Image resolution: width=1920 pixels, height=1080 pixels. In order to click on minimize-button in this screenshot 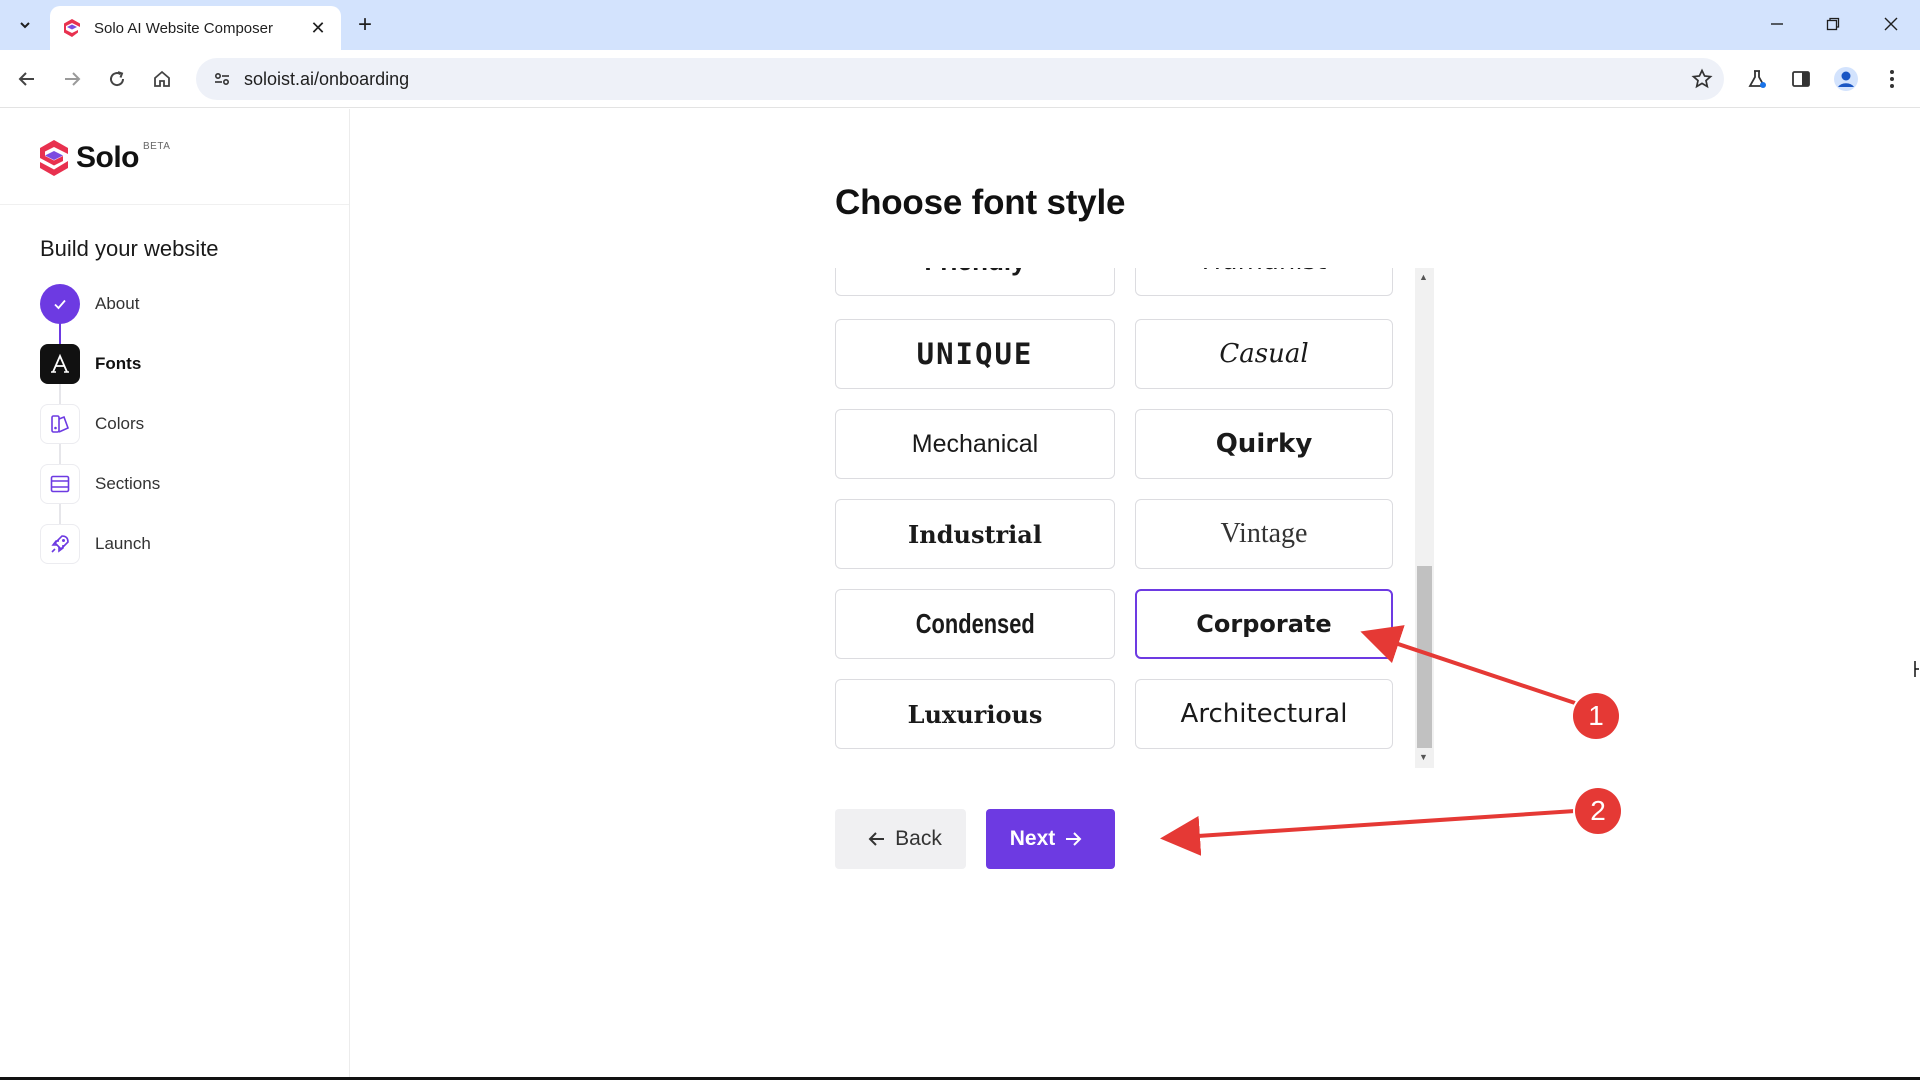, I will do `click(1777, 24)`.